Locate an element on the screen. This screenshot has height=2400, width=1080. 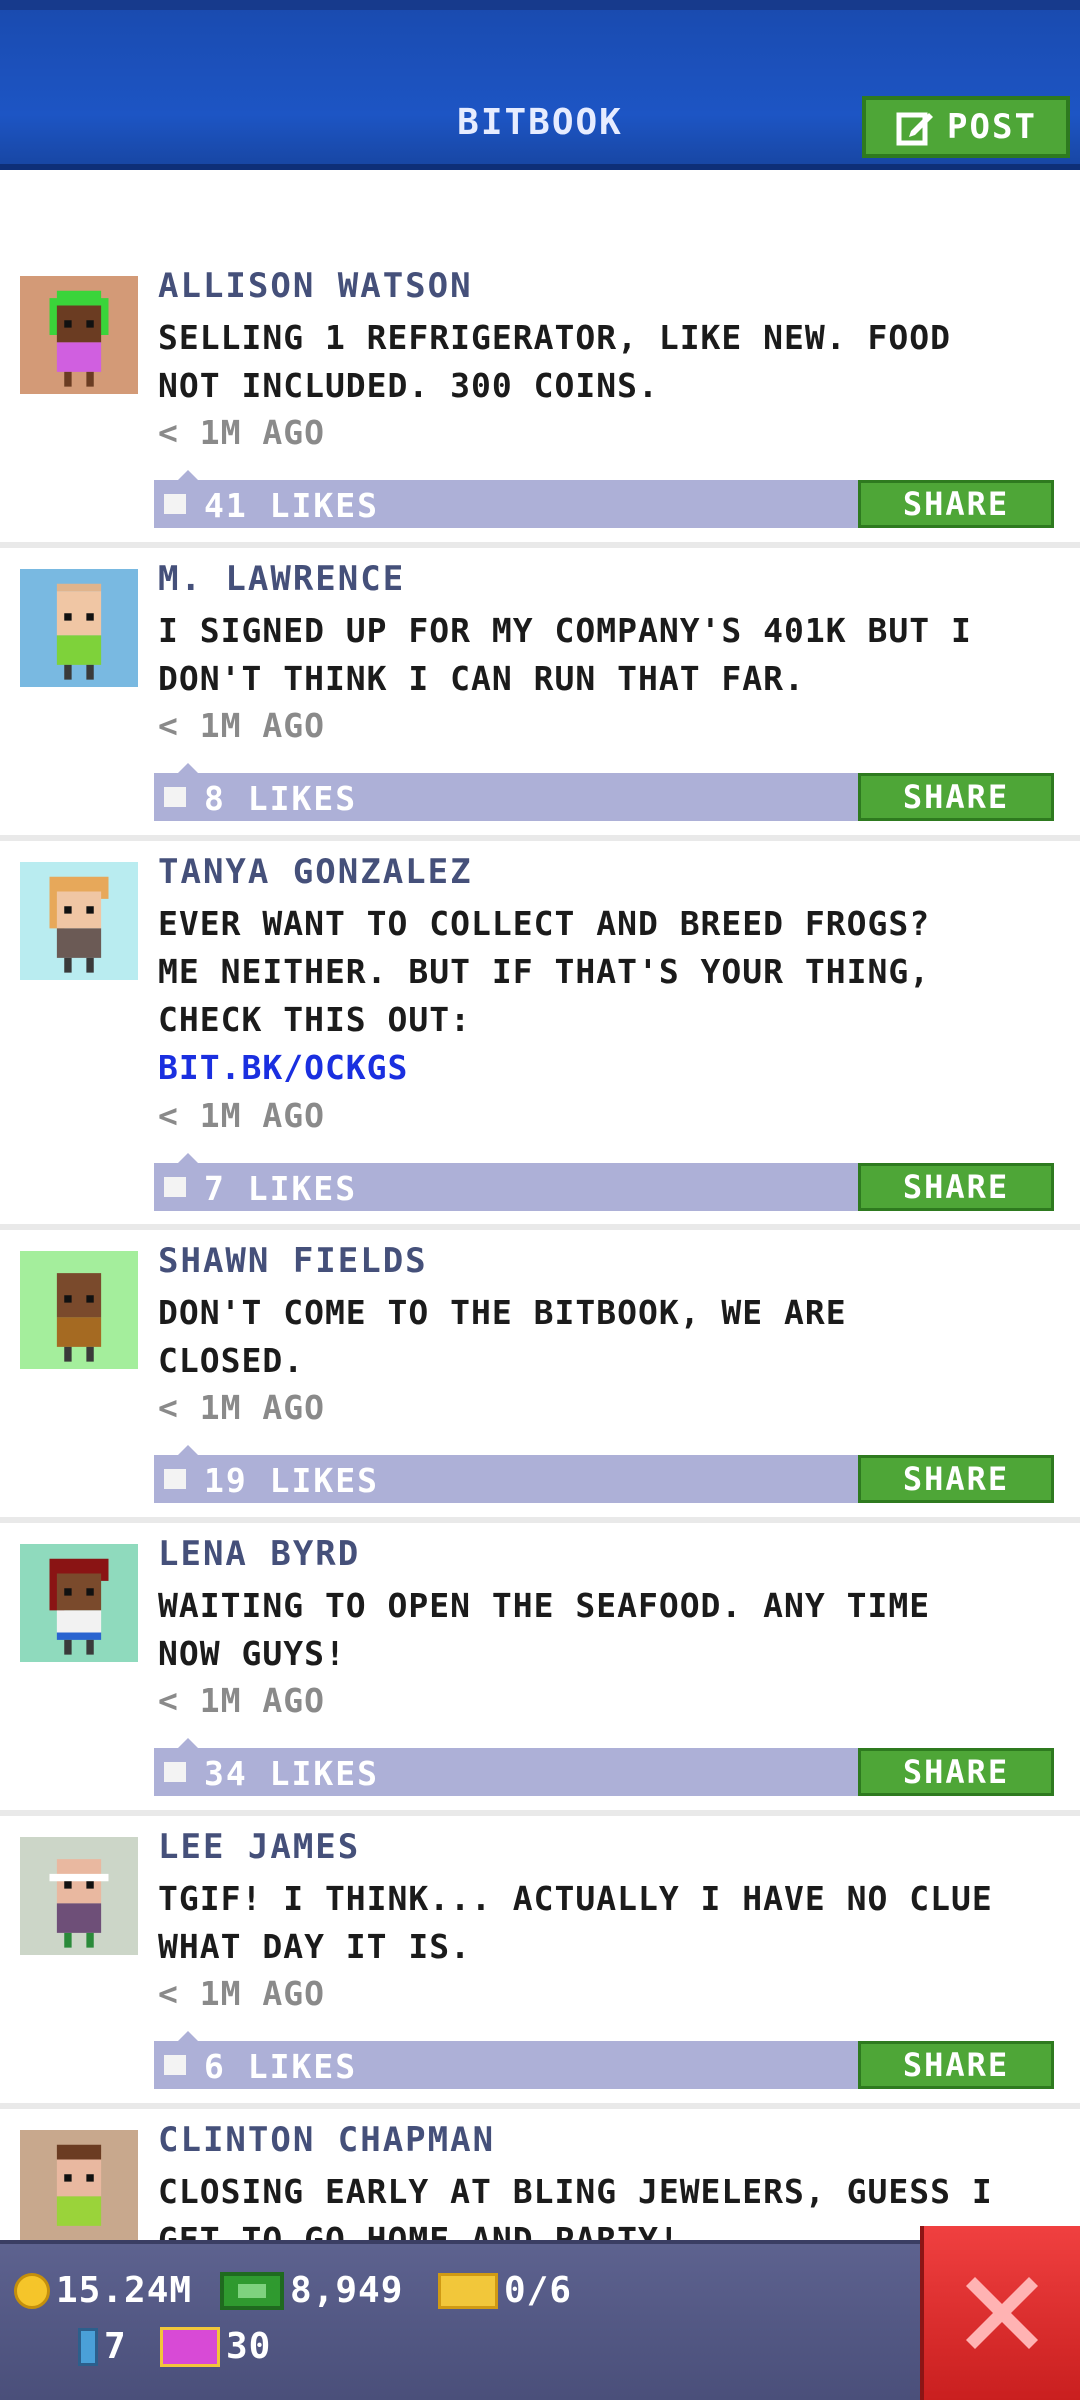
compose-icon is located at coordinates (915, 129).